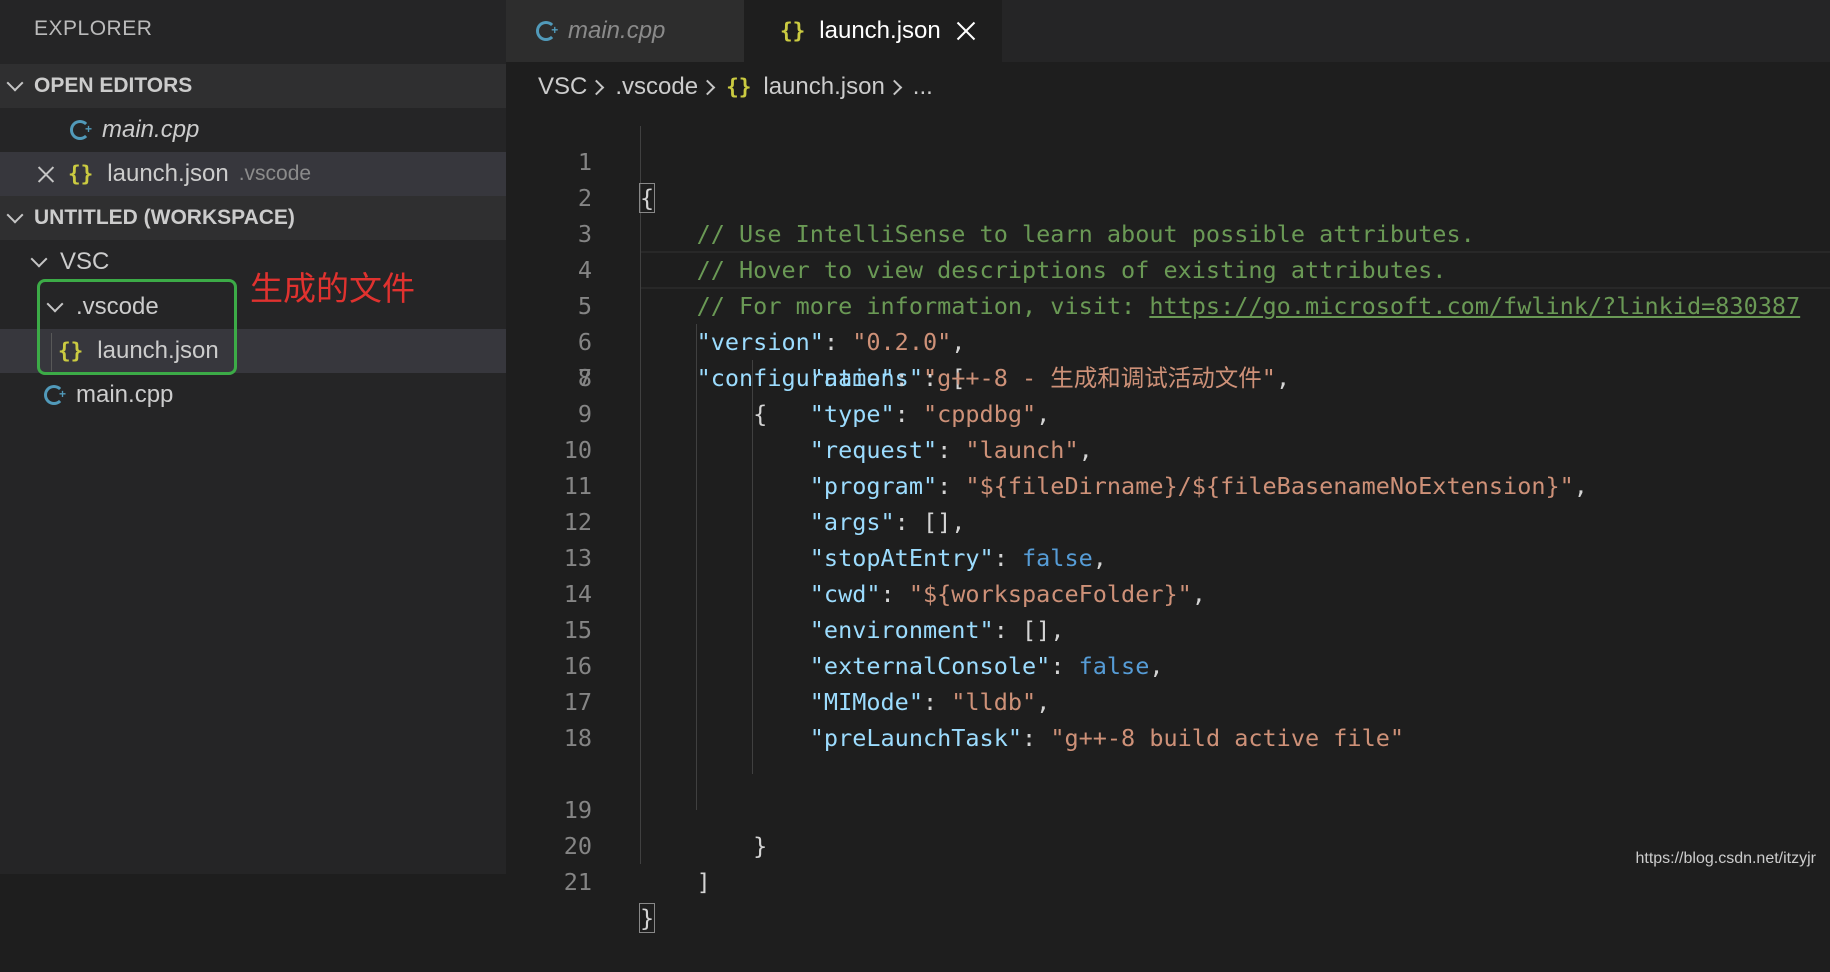  What do you see at coordinates (951, 450) in the screenshot?
I see `code-text: "request": "launch",` at bounding box center [951, 450].